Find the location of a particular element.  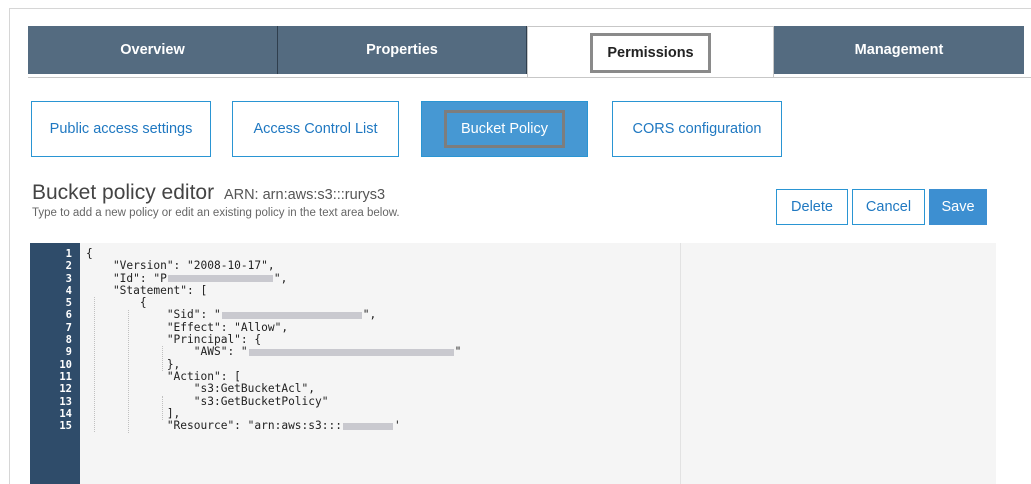

code-line-text: ], is located at coordinates (133, 413).